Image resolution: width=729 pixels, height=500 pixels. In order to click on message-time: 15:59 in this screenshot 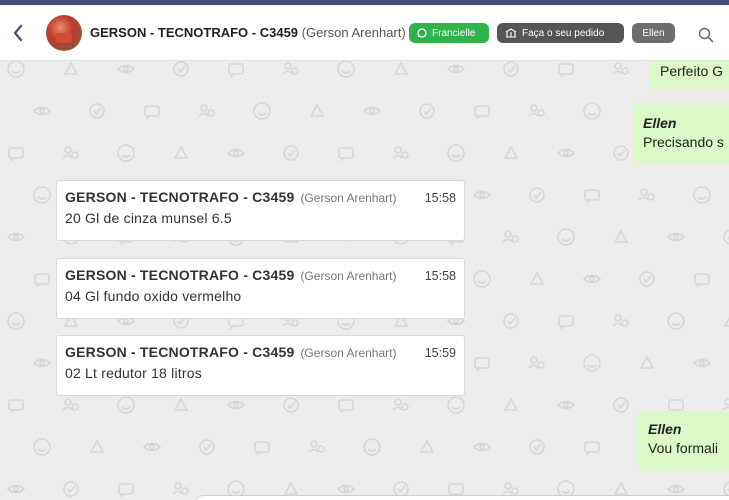, I will do `click(440, 353)`.